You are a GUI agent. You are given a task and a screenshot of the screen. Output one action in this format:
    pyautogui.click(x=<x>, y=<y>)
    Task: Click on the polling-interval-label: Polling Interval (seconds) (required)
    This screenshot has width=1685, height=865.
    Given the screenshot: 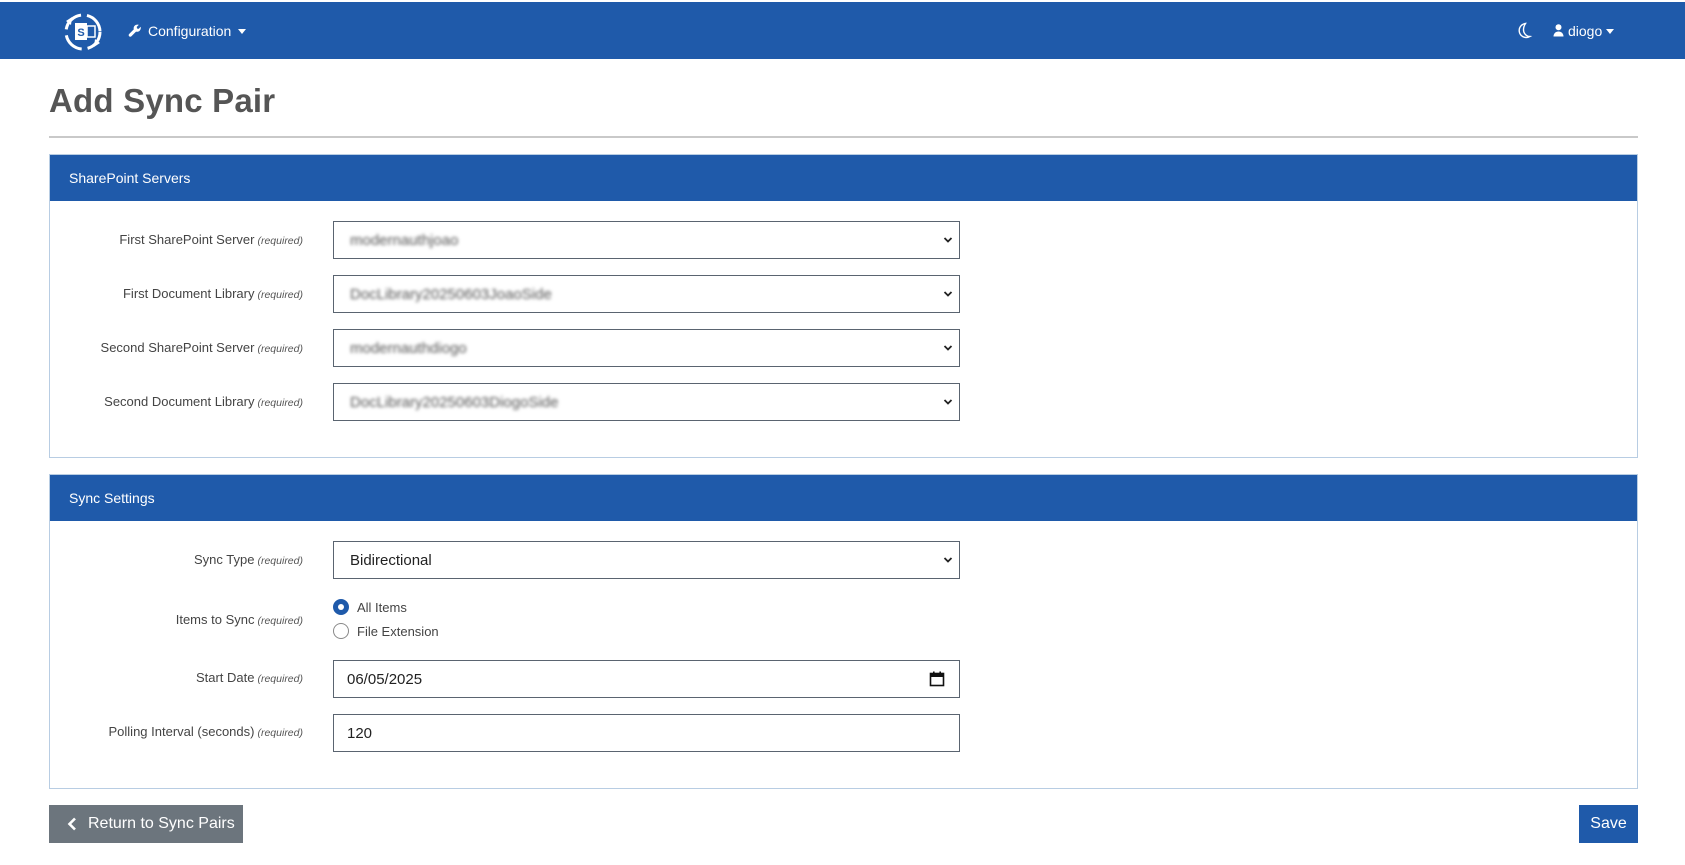 What is the action you would take?
    pyautogui.click(x=206, y=731)
    